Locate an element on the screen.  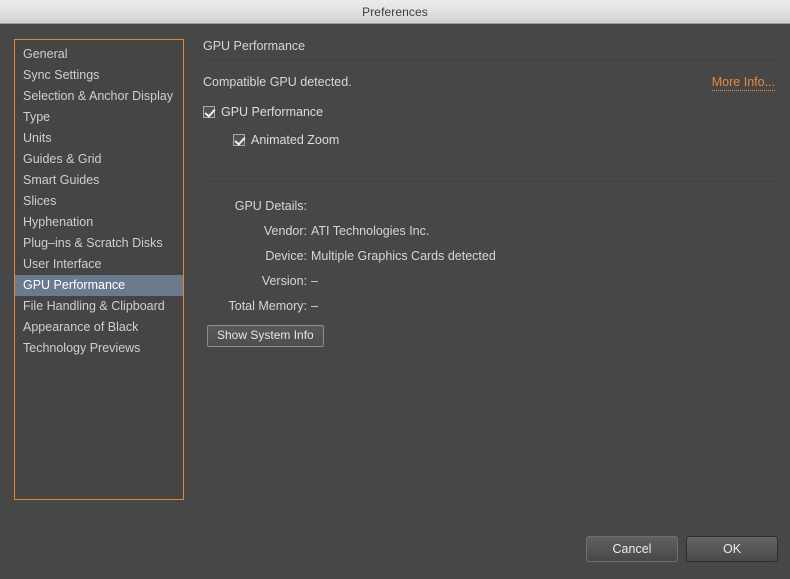
sidebar-item-type: Type is located at coordinates (99, 117).